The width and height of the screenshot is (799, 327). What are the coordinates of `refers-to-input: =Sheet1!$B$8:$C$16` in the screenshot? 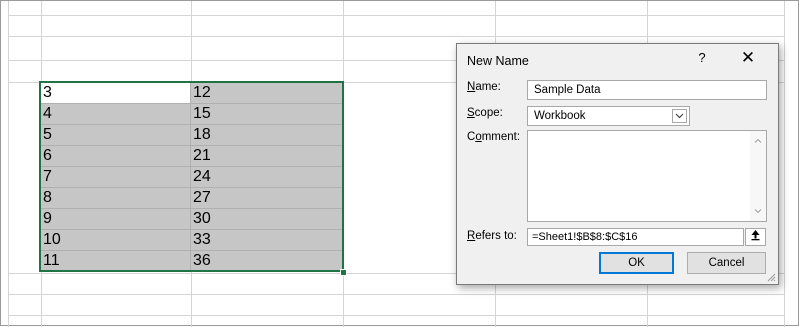 It's located at (635, 237).